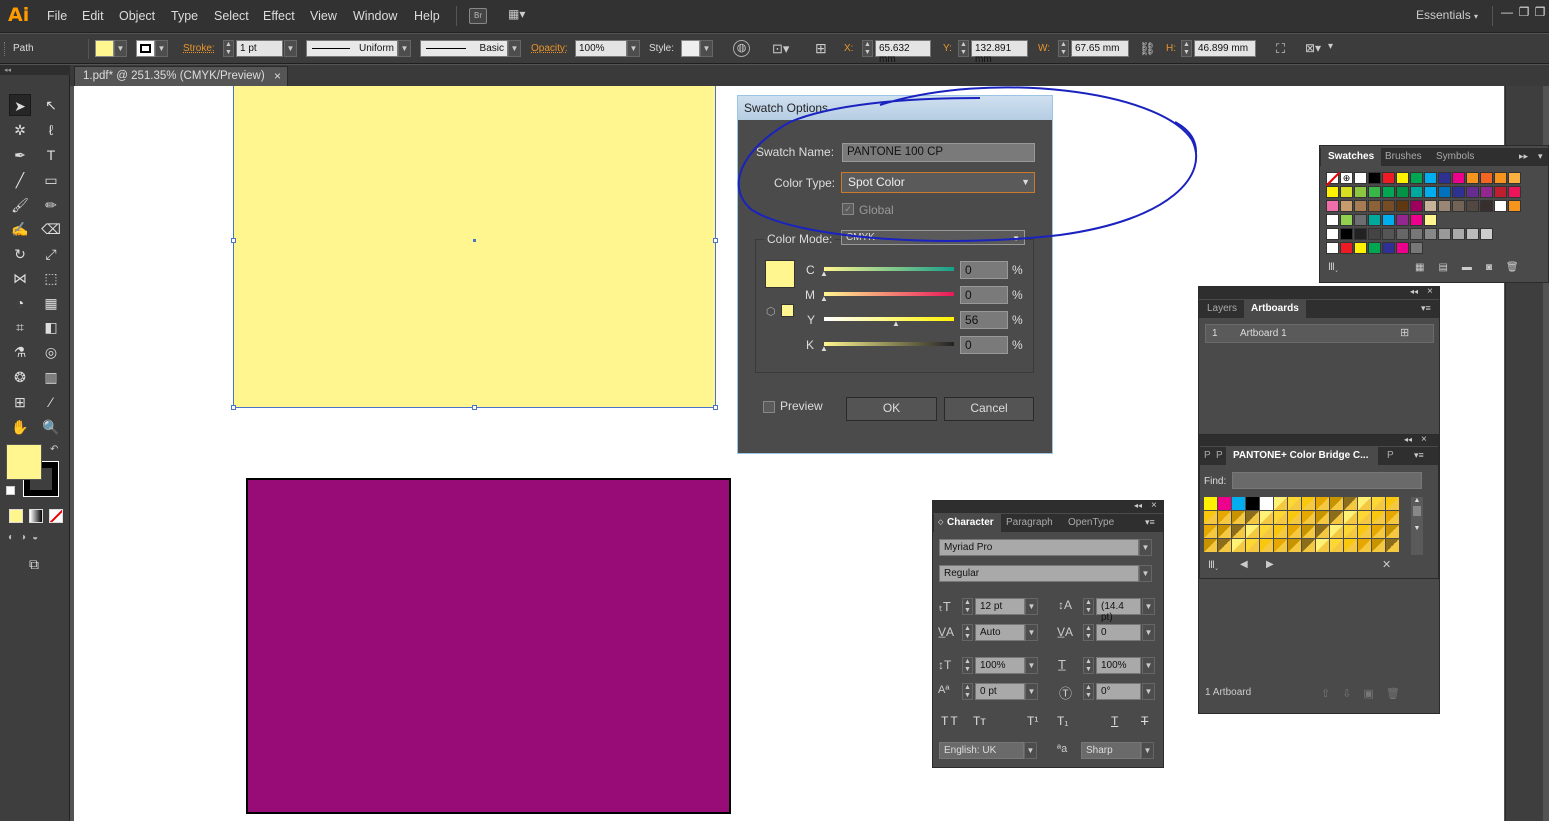 The height and width of the screenshot is (821, 1549). What do you see at coordinates (51, 402) in the screenshot?
I see `slice-tool-icon: ⁄` at bounding box center [51, 402].